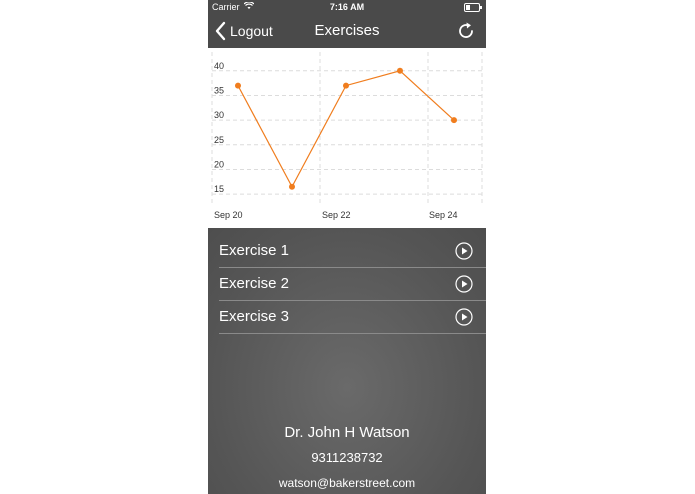 The height and width of the screenshot is (494, 695). What do you see at coordinates (219, 189) in the screenshot?
I see `y-tick-label: 15` at bounding box center [219, 189].